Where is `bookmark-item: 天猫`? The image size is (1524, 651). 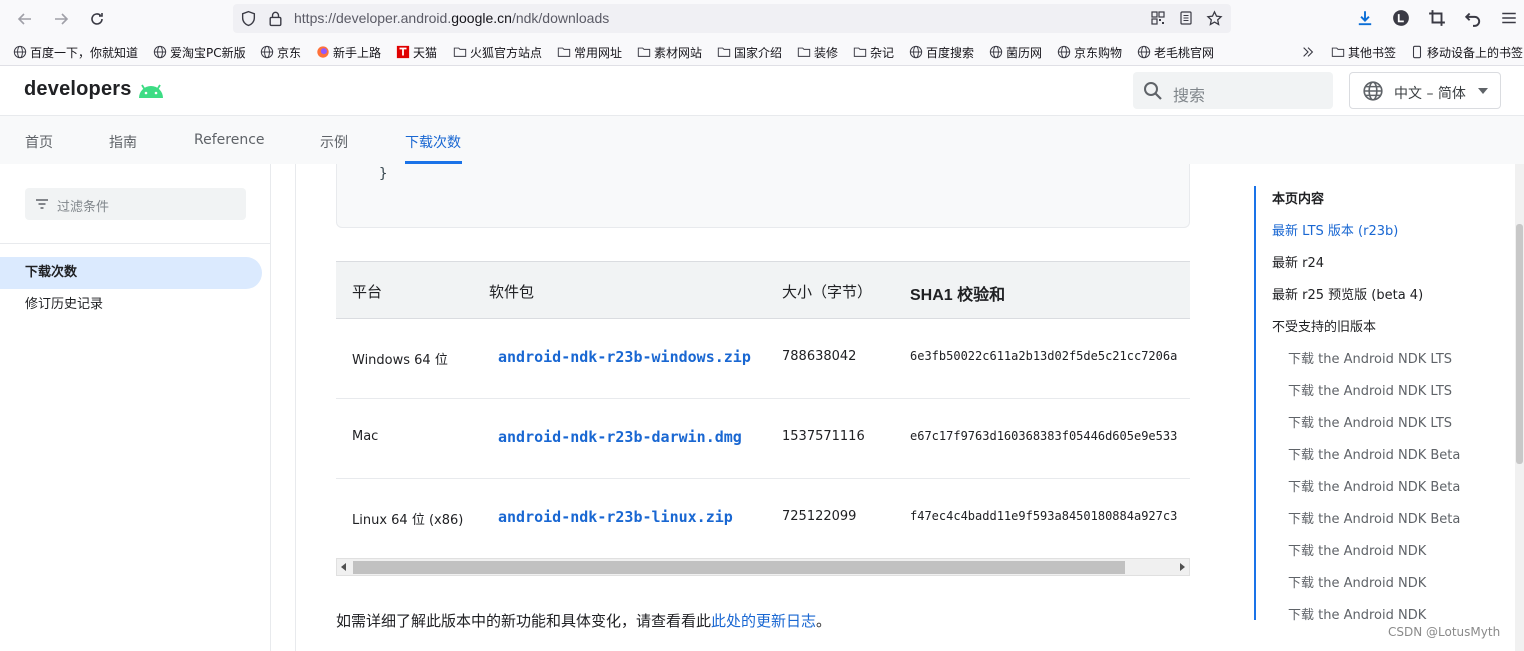 bookmark-item: 天猫 is located at coordinates (416, 52).